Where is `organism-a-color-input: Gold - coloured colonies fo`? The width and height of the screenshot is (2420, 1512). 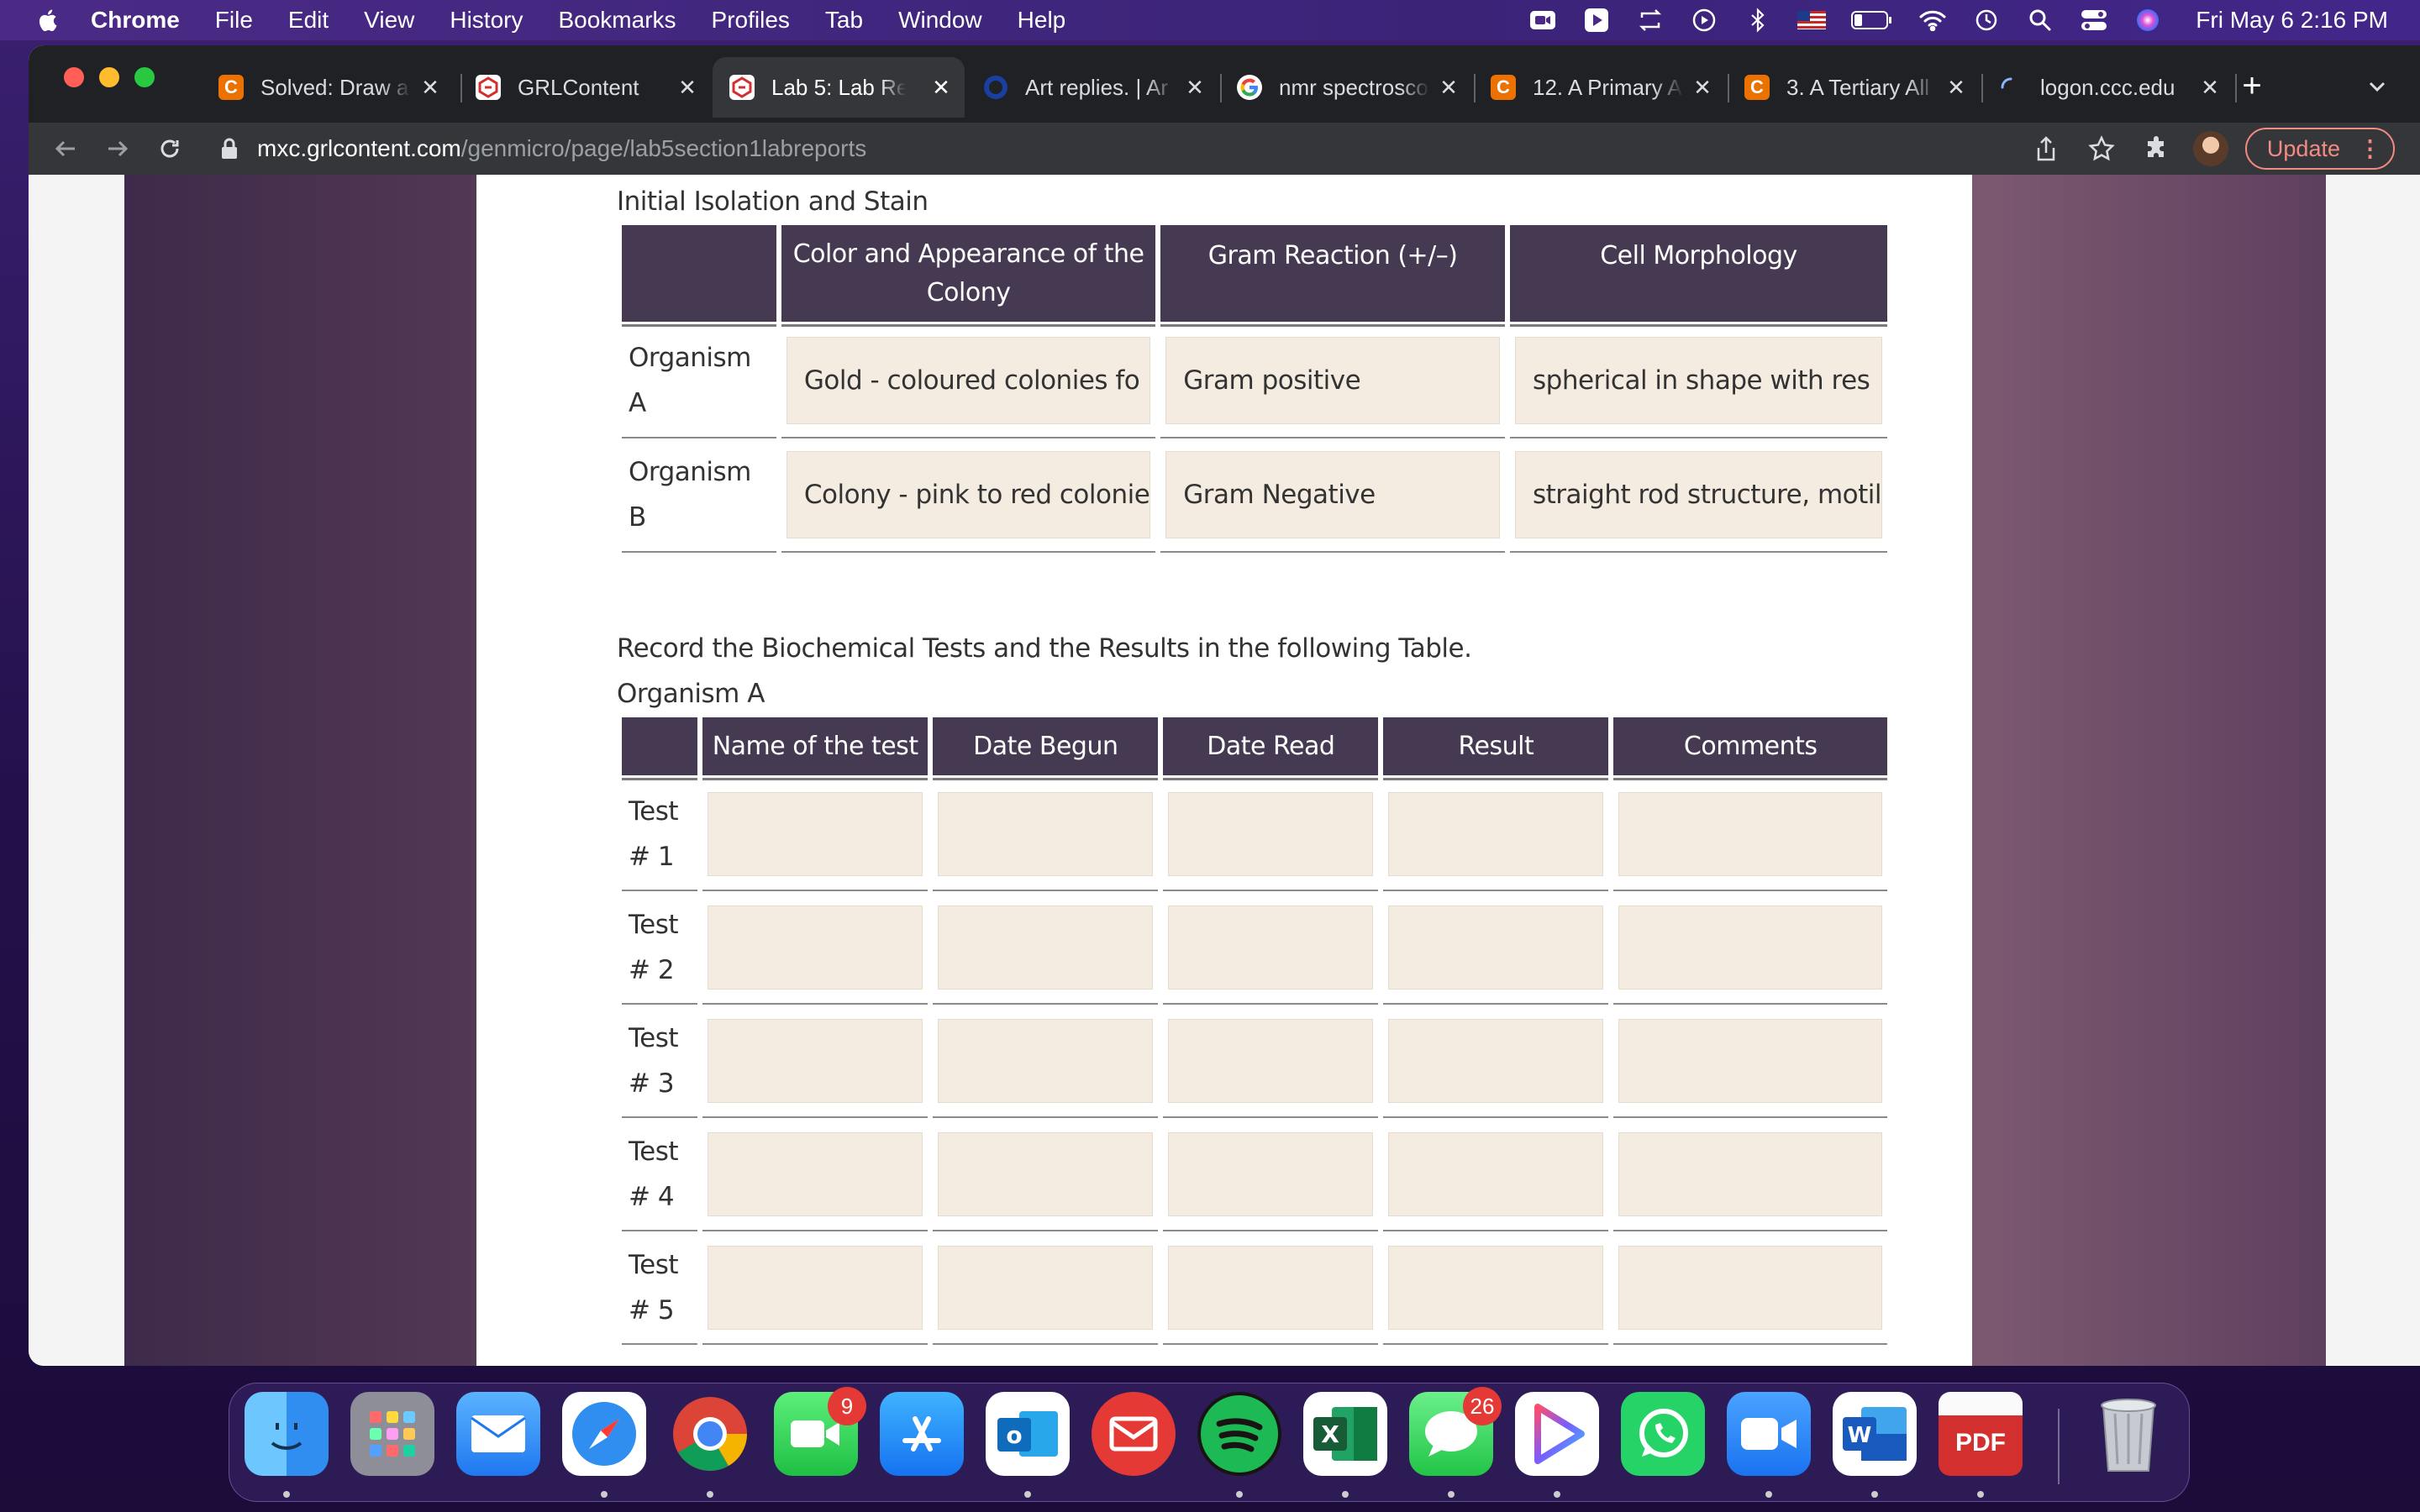
organism-a-color-input: Gold - coloured colonies fo is located at coordinates (968, 380).